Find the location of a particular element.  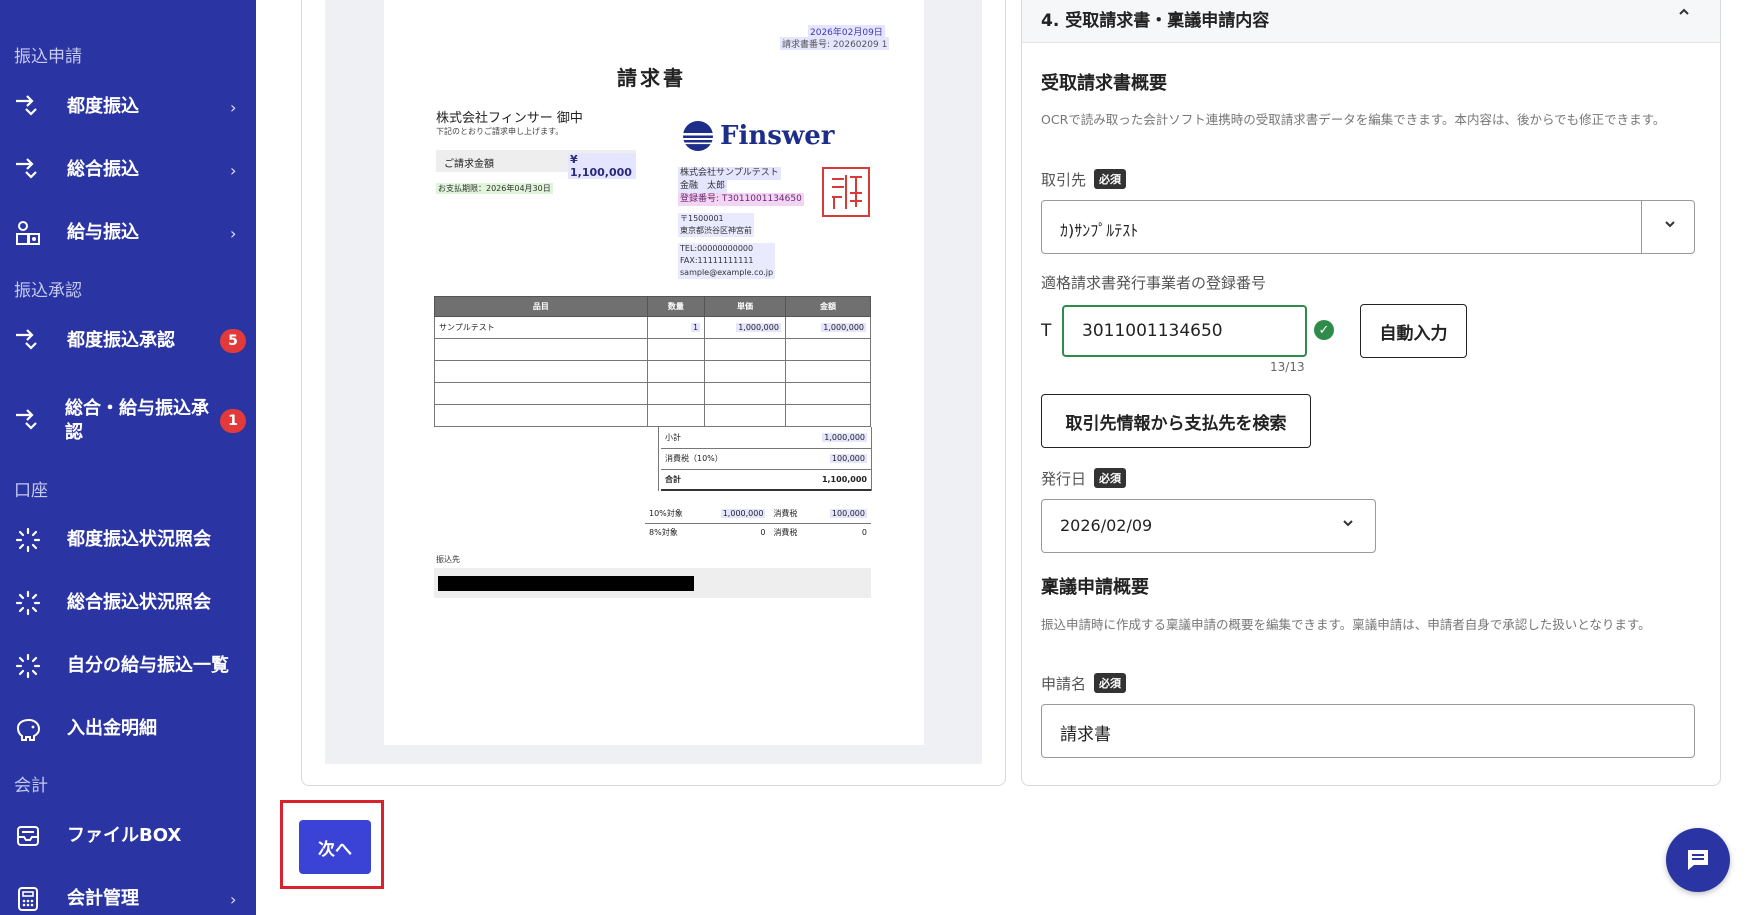

registration-label: 適格請求書発行事業者の登録番号 is located at coordinates (1154, 283).